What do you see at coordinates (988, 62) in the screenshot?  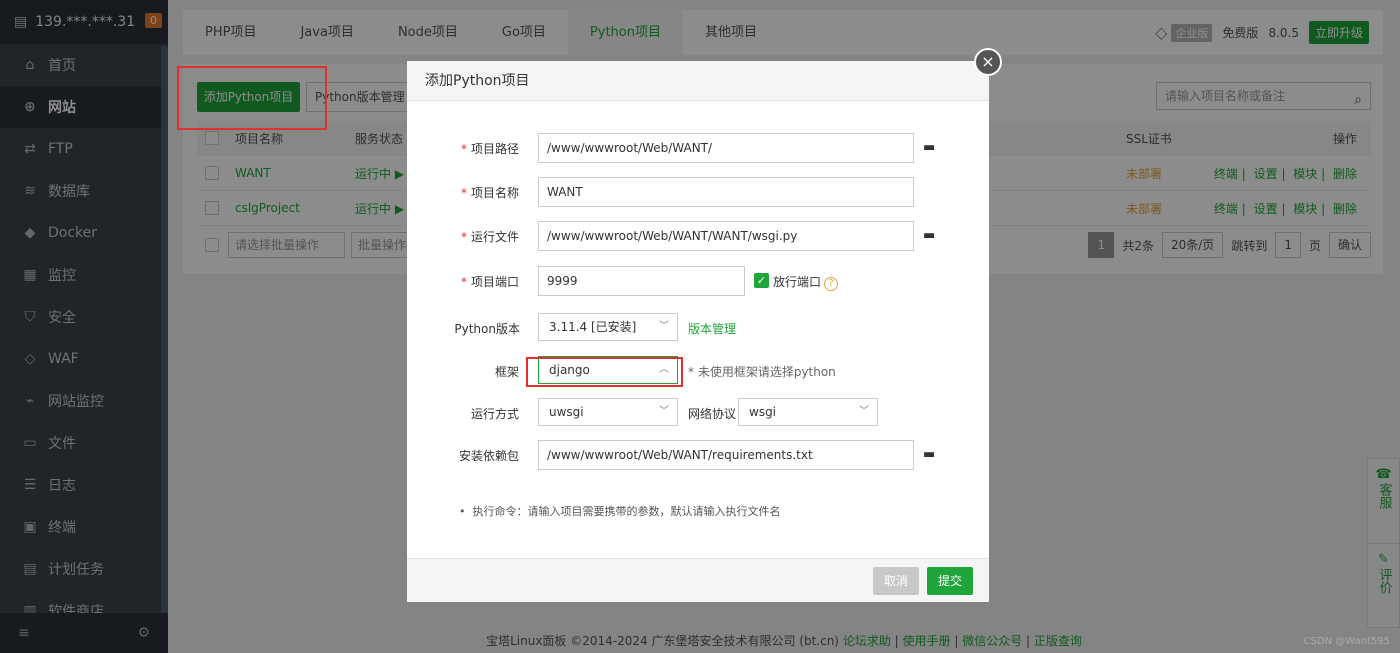 I see `close-icon: ×` at bounding box center [988, 62].